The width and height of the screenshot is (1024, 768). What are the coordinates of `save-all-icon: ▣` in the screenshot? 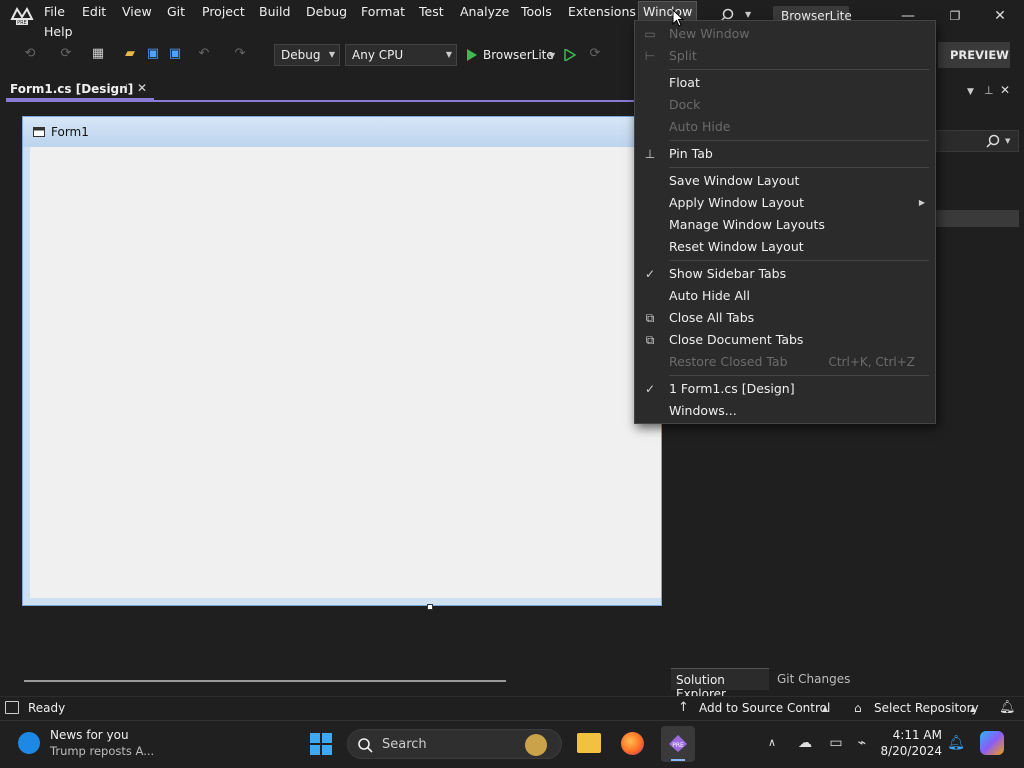 It's located at (175, 54).